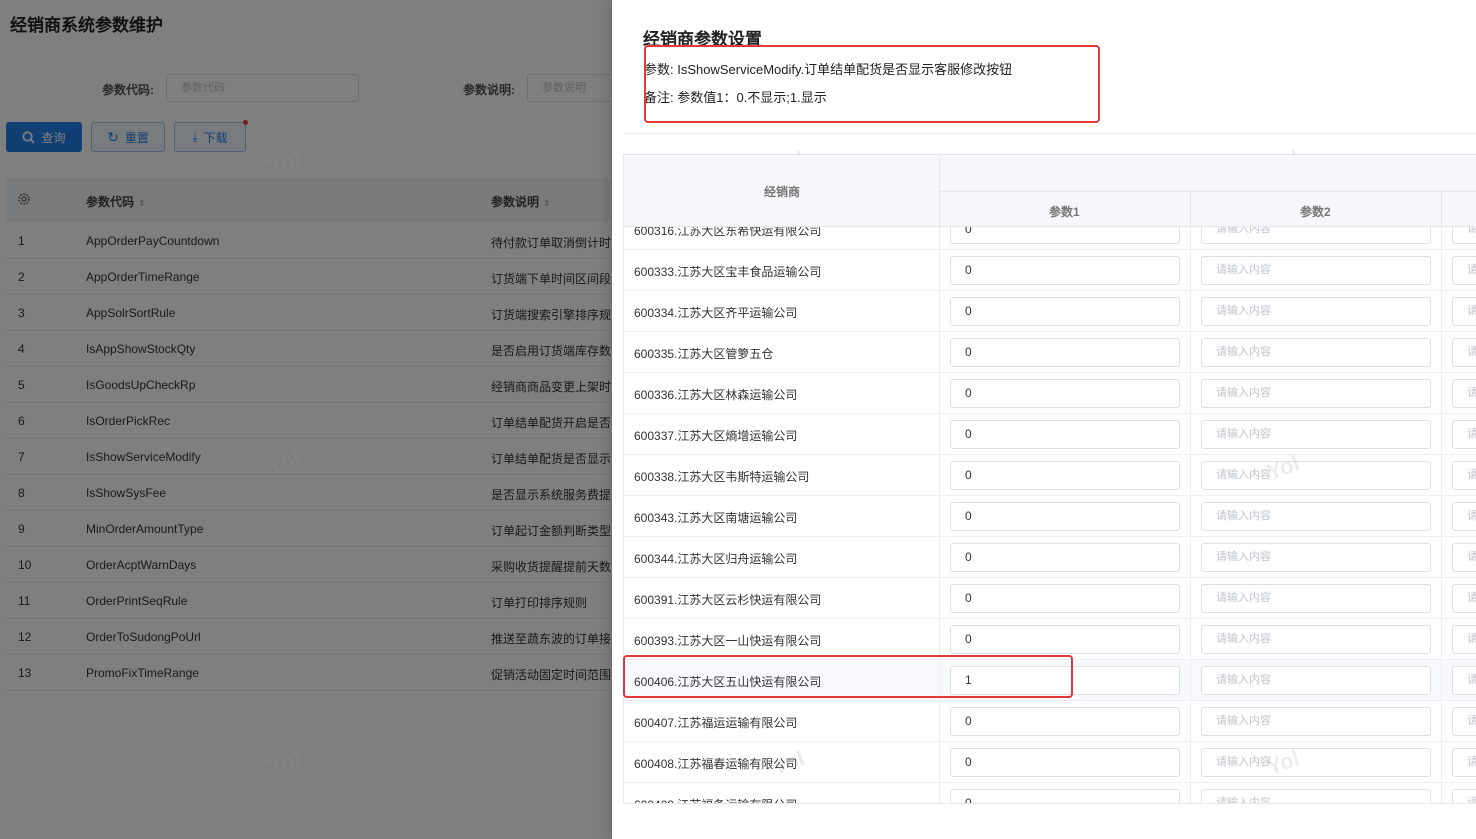 The image size is (1476, 839). Describe the element at coordinates (848, 676) in the screenshot. I see `annotation-box-row` at that location.